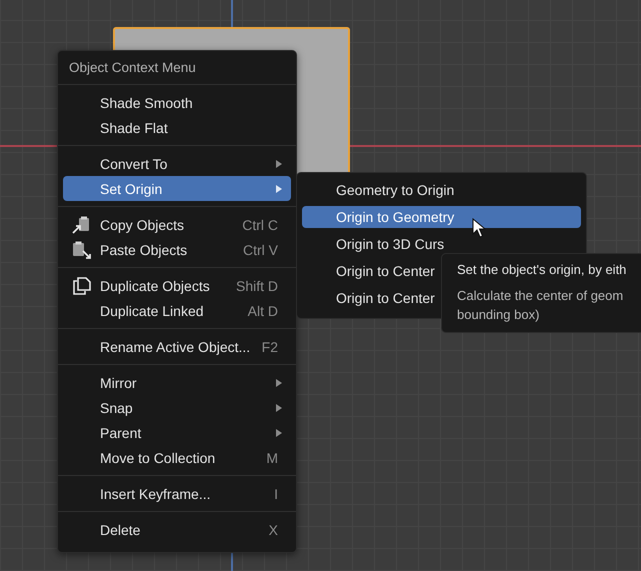  What do you see at coordinates (177, 432) in the screenshot?
I see `menu-item: Parent` at bounding box center [177, 432].